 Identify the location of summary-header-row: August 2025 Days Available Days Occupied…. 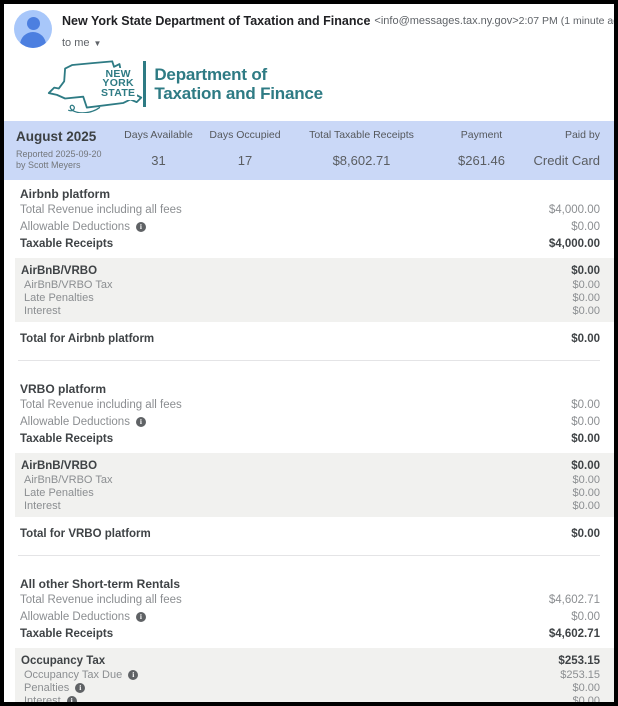
(308, 136).